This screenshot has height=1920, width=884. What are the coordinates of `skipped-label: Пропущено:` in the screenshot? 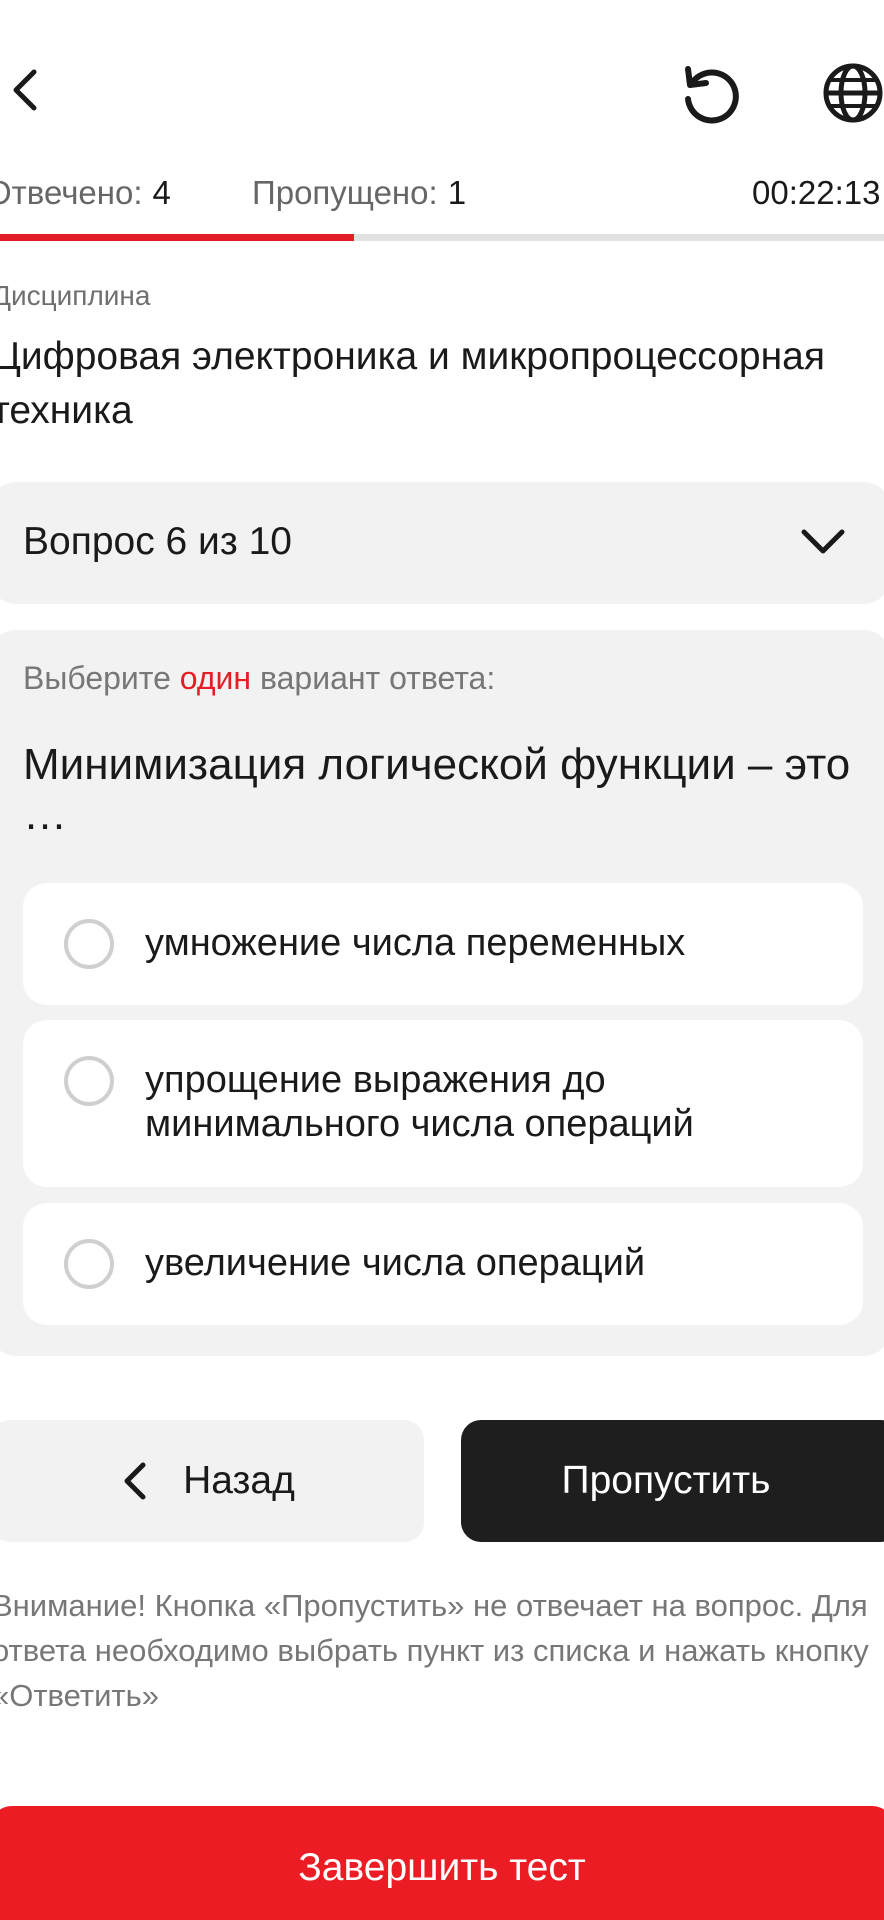 It's located at (345, 192).